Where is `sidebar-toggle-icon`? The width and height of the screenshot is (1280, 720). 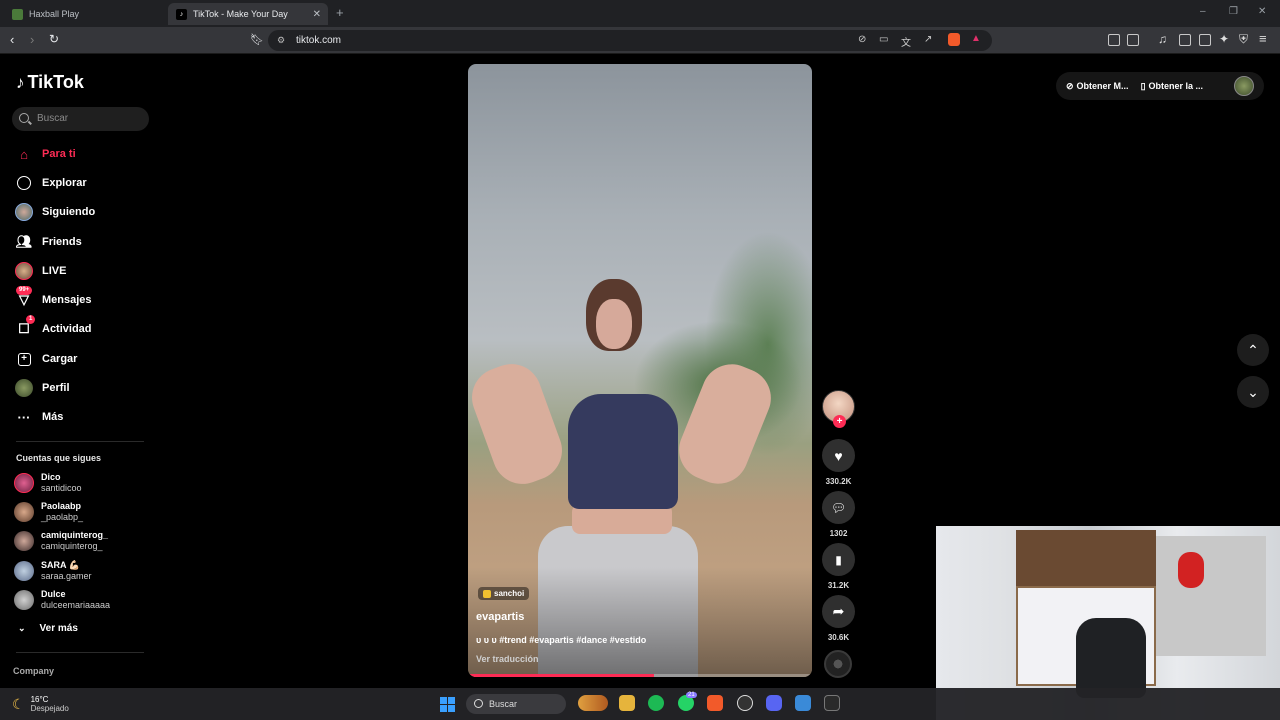 sidebar-toggle-icon is located at coordinates (1185, 40).